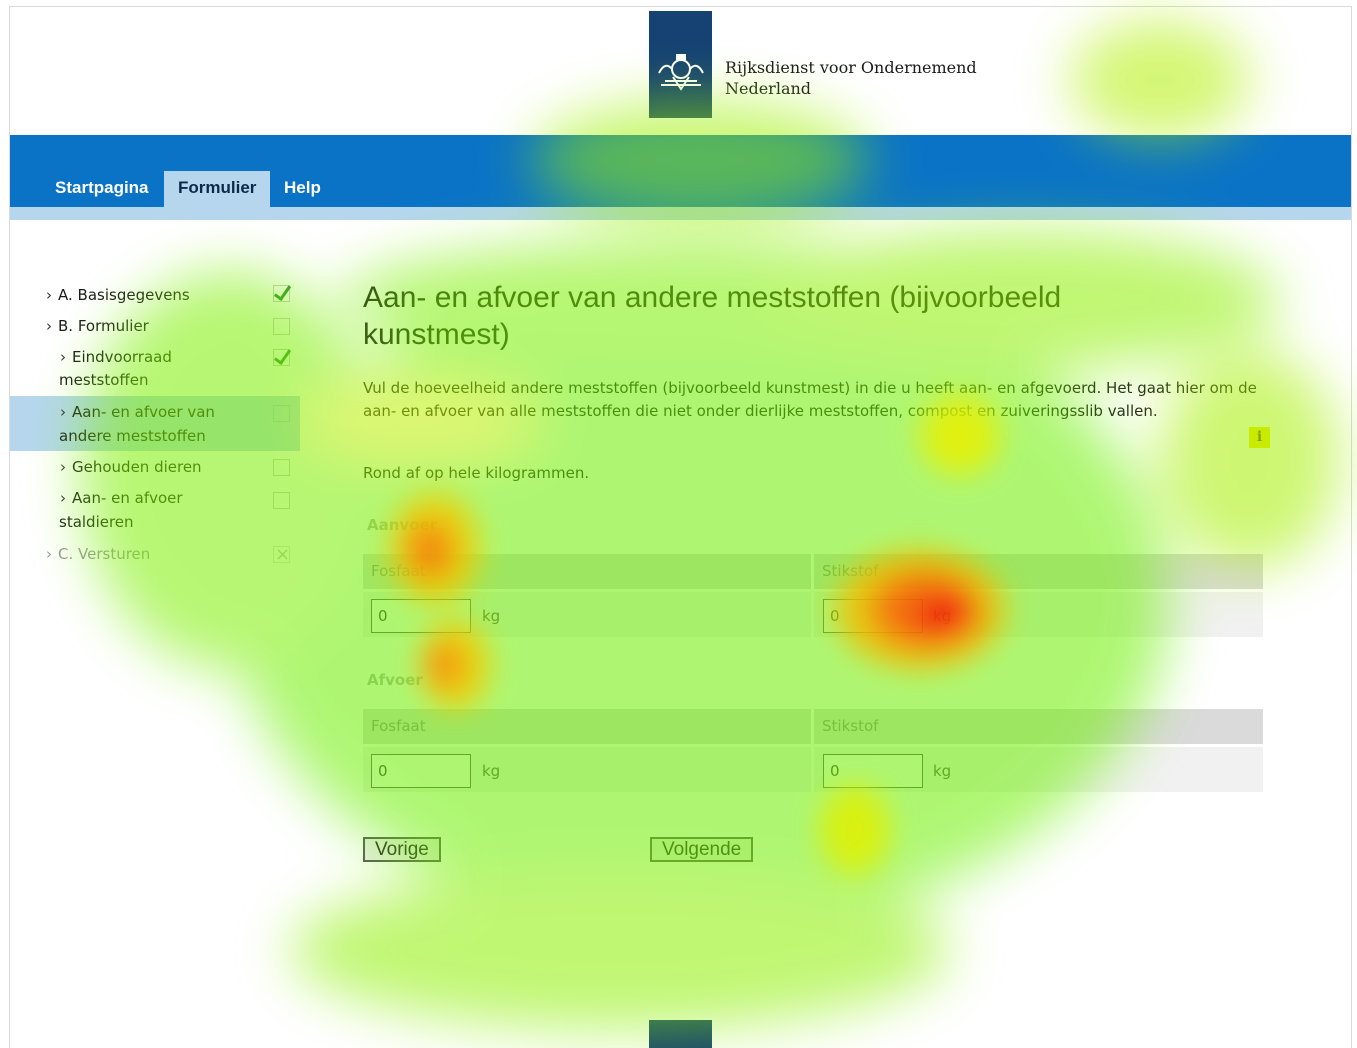 The image size is (1357, 1048). Describe the element at coordinates (104, 380) in the screenshot. I see `sidebar-item-label-2: meststoffen` at that location.